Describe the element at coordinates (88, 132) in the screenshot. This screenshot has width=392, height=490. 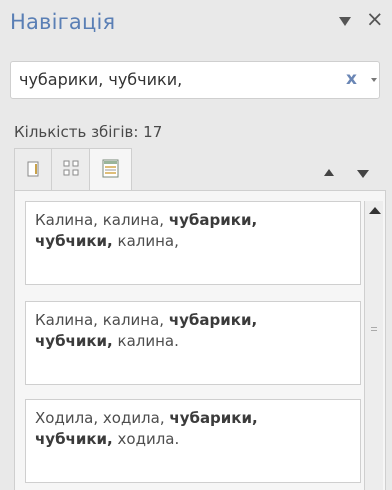
I see `match-count: Кількість збігів: 17` at that location.